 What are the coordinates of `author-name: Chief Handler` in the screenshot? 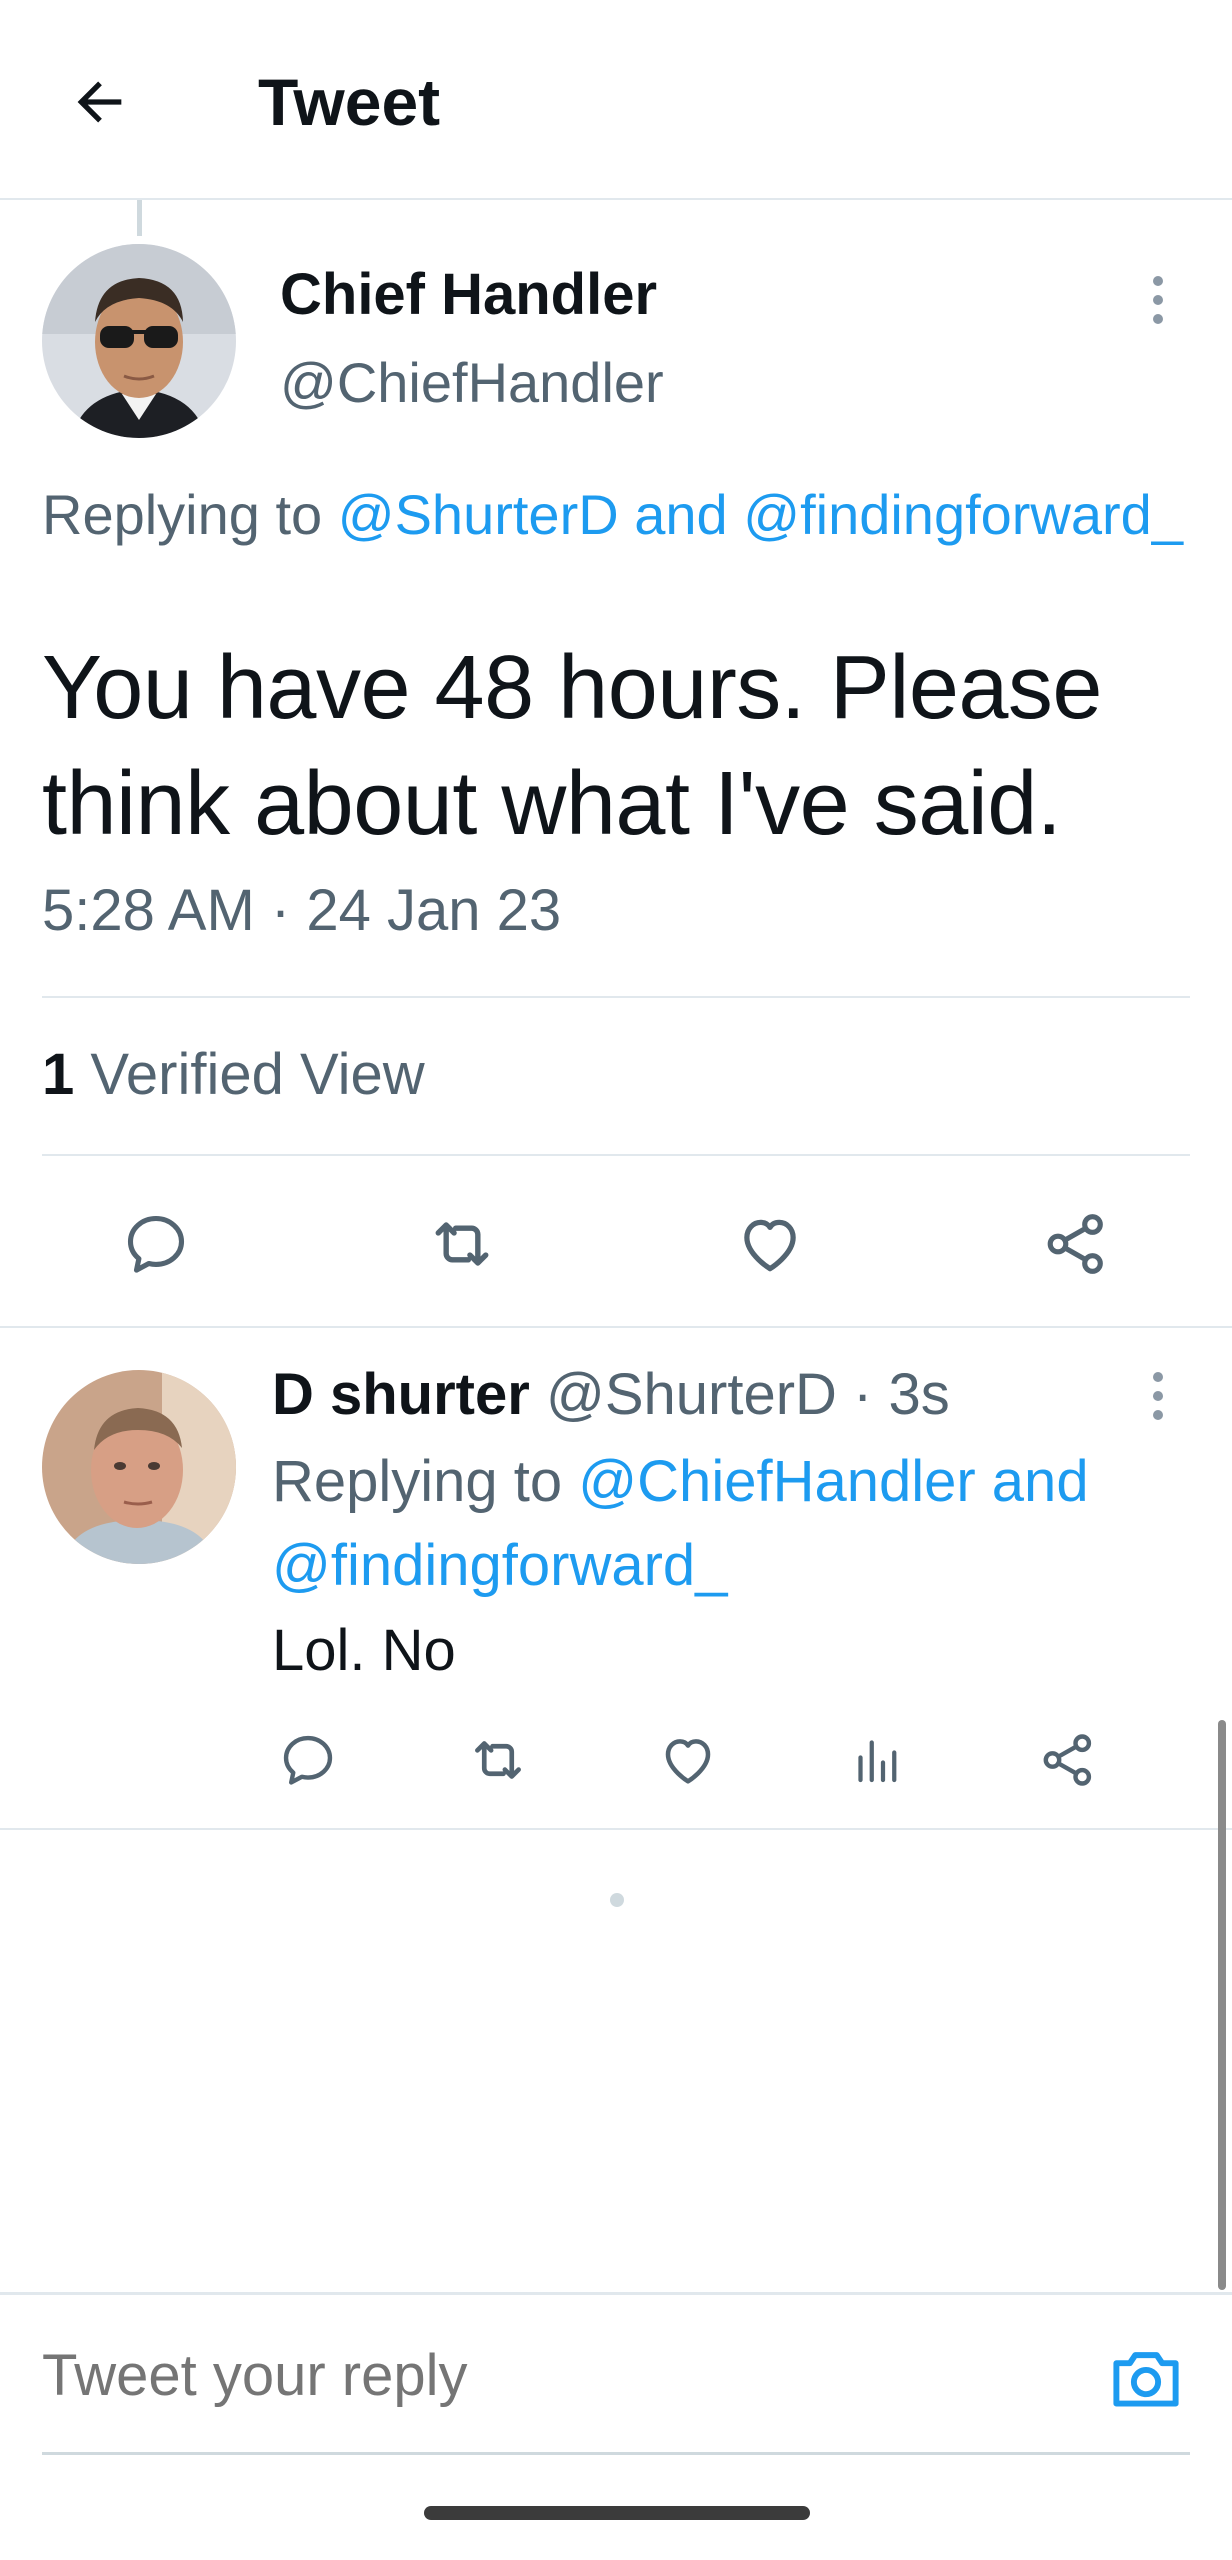 It's located at (468, 295).